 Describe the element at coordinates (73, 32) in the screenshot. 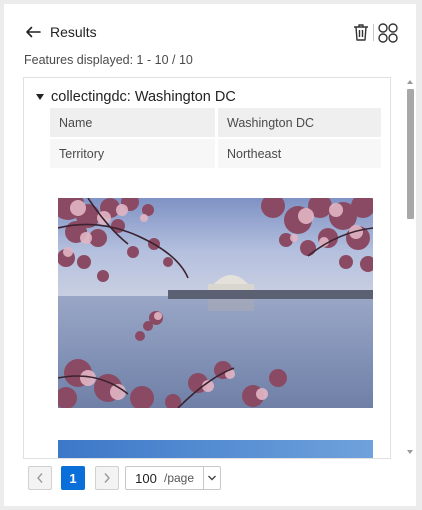

I see `page-title: Results` at that location.